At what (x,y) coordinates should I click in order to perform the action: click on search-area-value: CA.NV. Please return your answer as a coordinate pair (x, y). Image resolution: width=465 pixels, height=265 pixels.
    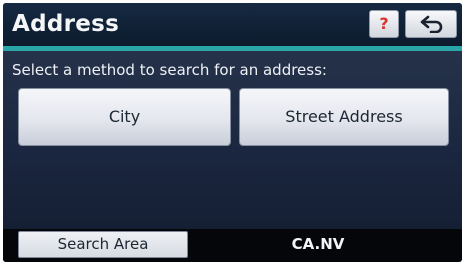
    Looking at the image, I should click on (318, 244).